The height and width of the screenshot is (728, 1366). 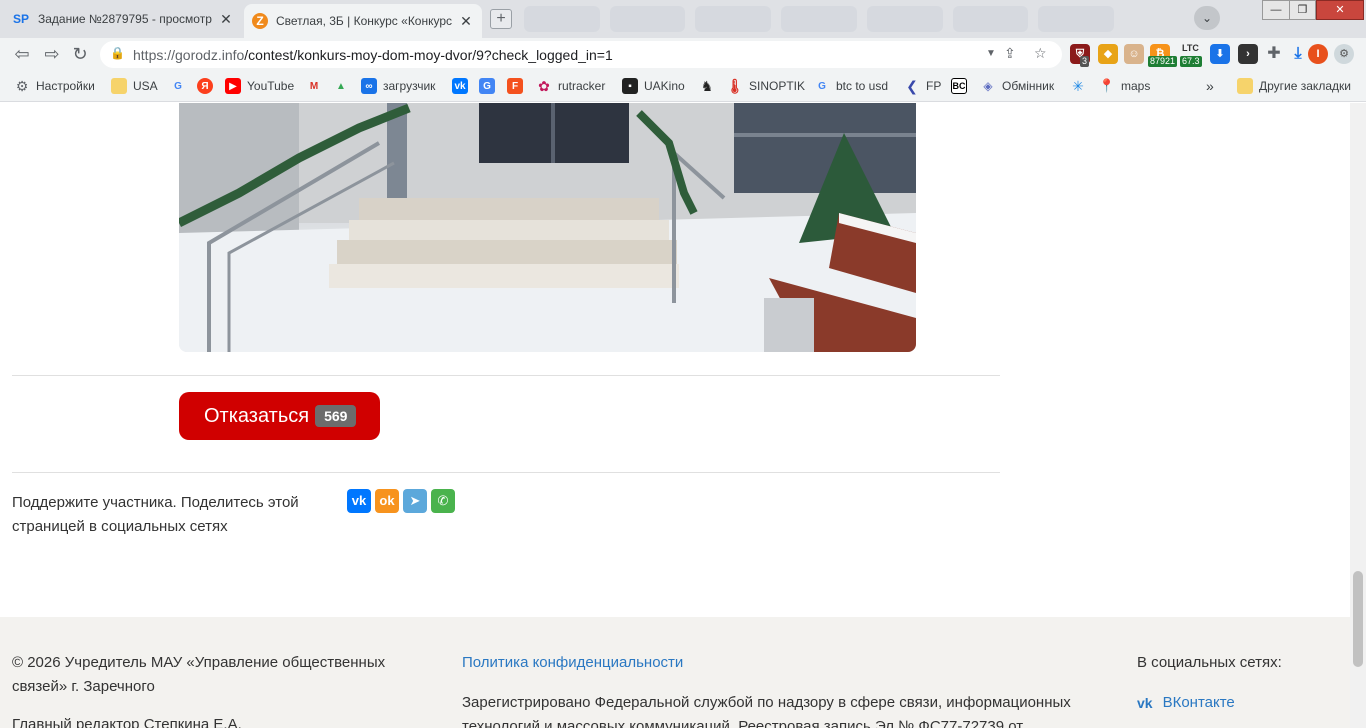 What do you see at coordinates (257, 415) in the screenshot?
I see `vote-button-label: Отказаться` at bounding box center [257, 415].